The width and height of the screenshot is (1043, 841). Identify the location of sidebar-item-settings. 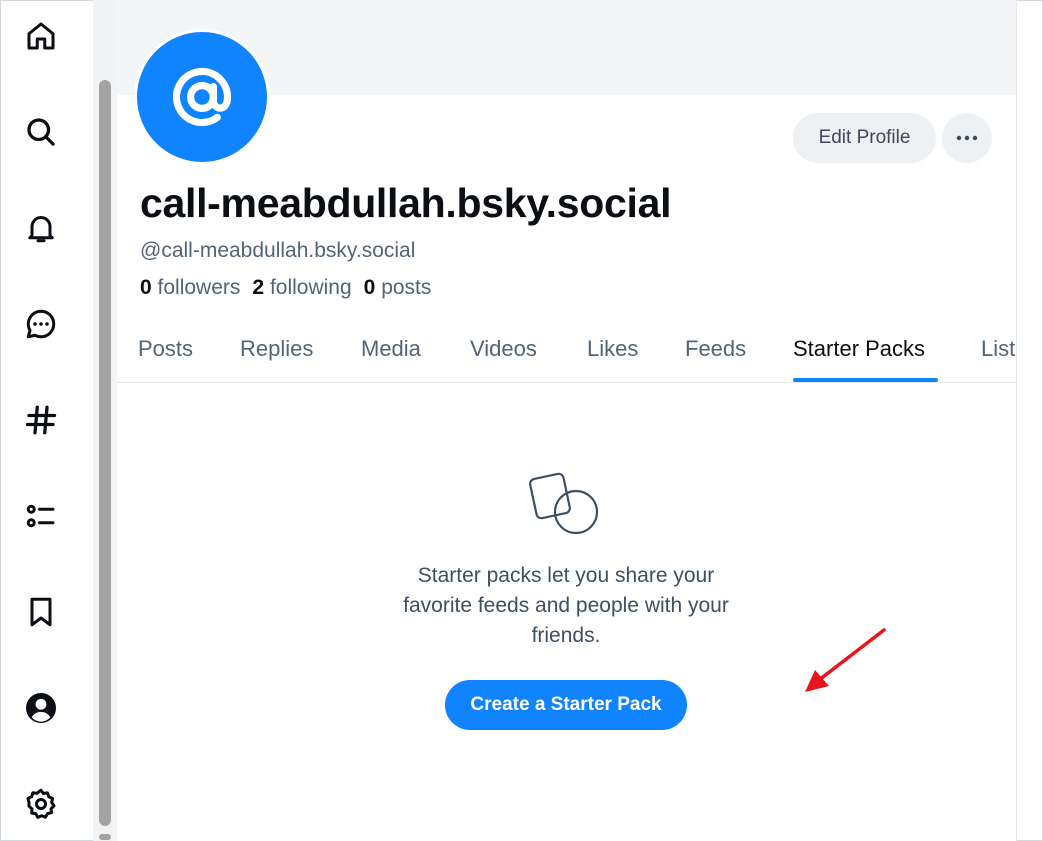
(41, 804).